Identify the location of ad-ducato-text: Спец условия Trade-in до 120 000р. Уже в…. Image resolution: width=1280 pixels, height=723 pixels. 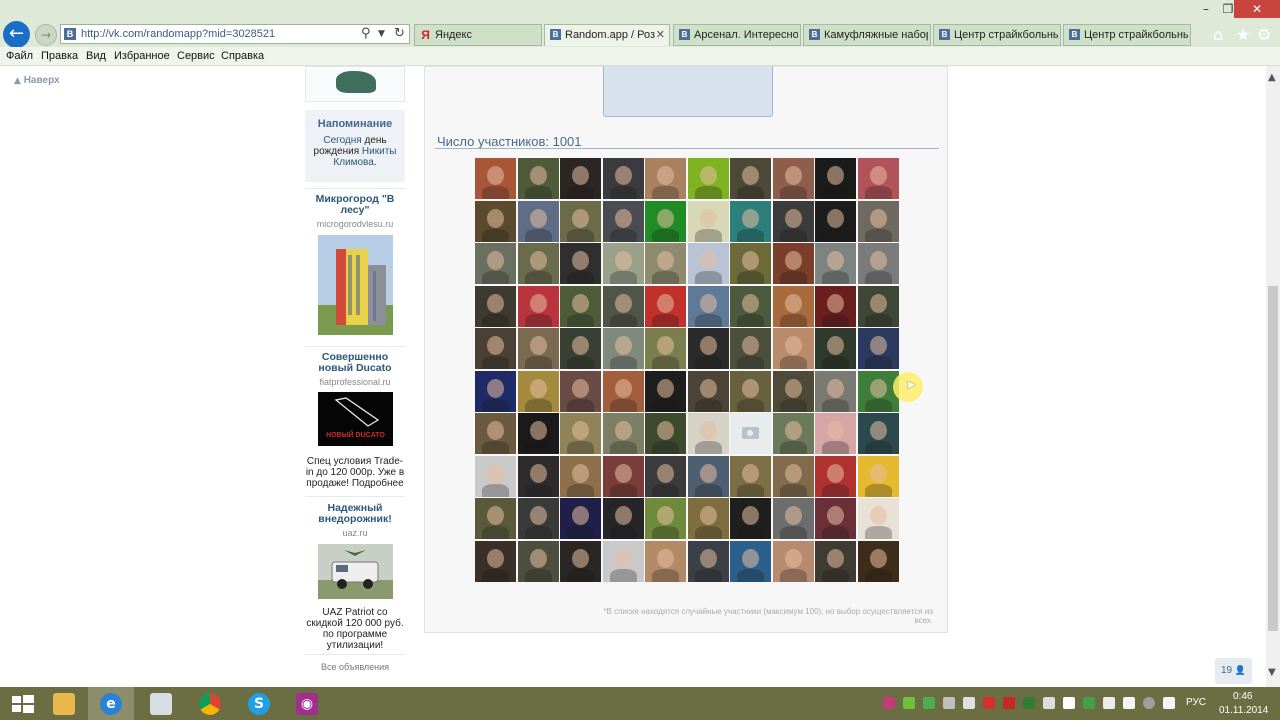
(355, 472).